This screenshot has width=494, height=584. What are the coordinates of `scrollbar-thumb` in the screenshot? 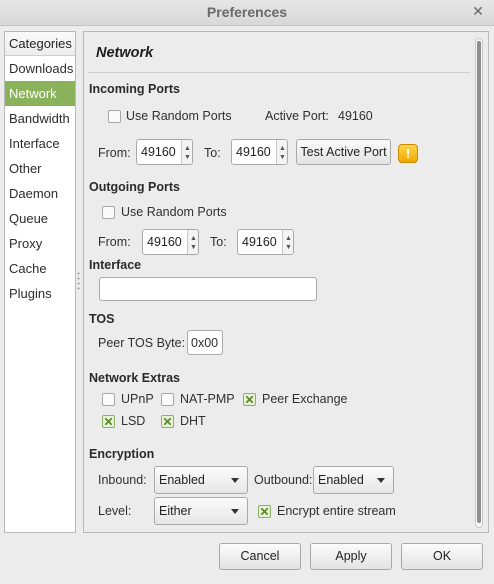 It's located at (479, 282).